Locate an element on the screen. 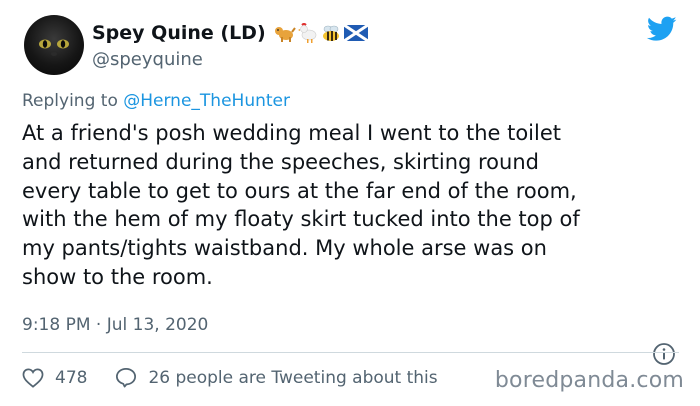  conversation-action: 26 people are Tweeting about this is located at coordinates (276, 377).